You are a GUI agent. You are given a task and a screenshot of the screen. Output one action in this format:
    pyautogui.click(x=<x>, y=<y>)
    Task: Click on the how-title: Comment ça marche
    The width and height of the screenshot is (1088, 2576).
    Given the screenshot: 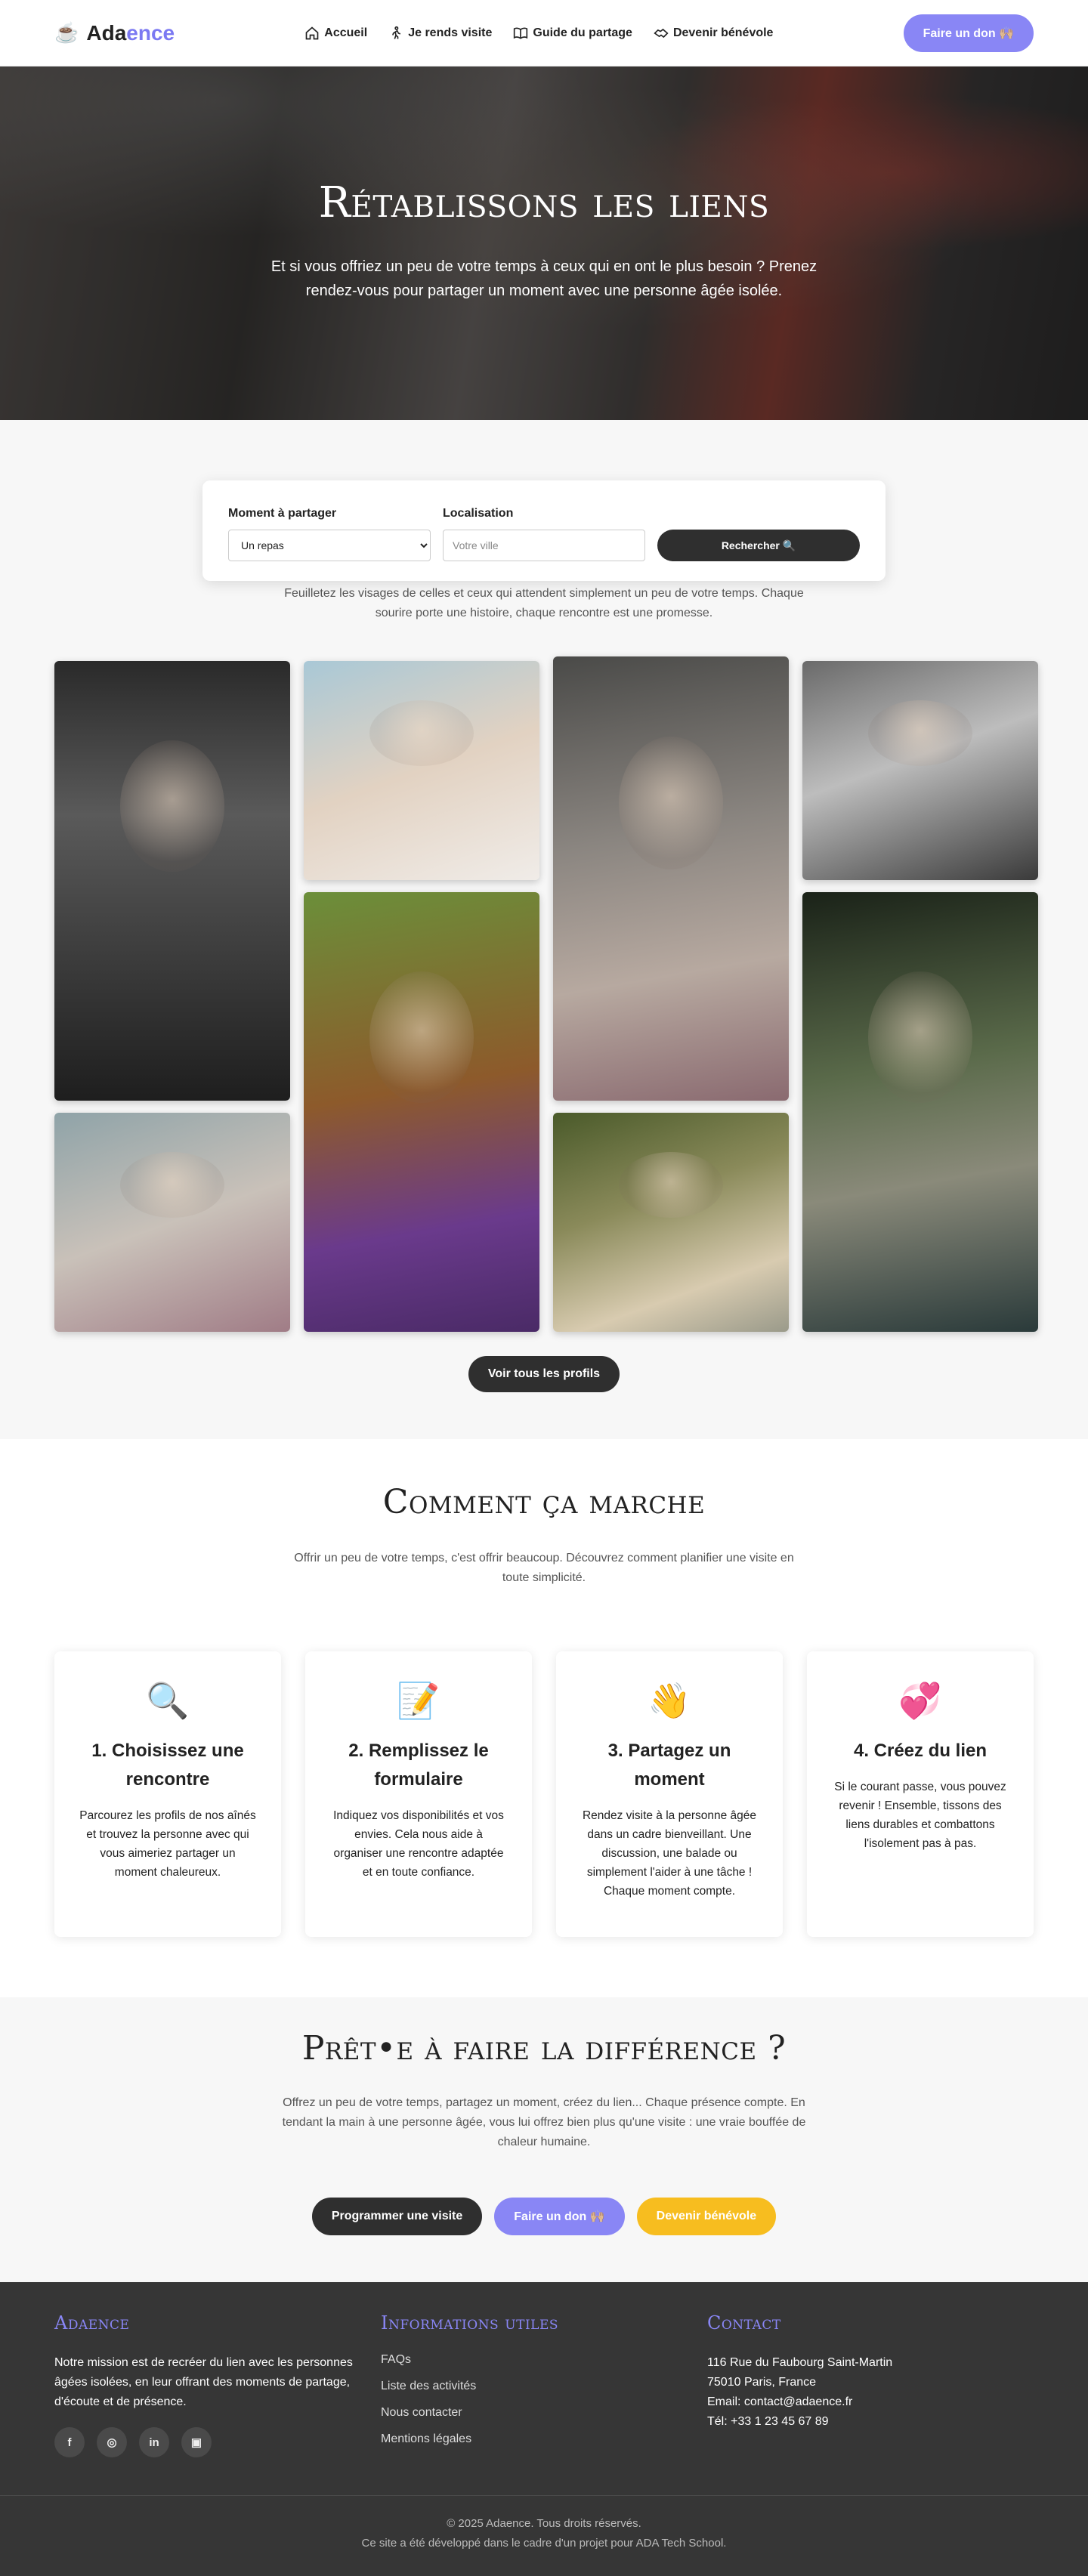 What is the action you would take?
    pyautogui.click(x=544, y=1502)
    